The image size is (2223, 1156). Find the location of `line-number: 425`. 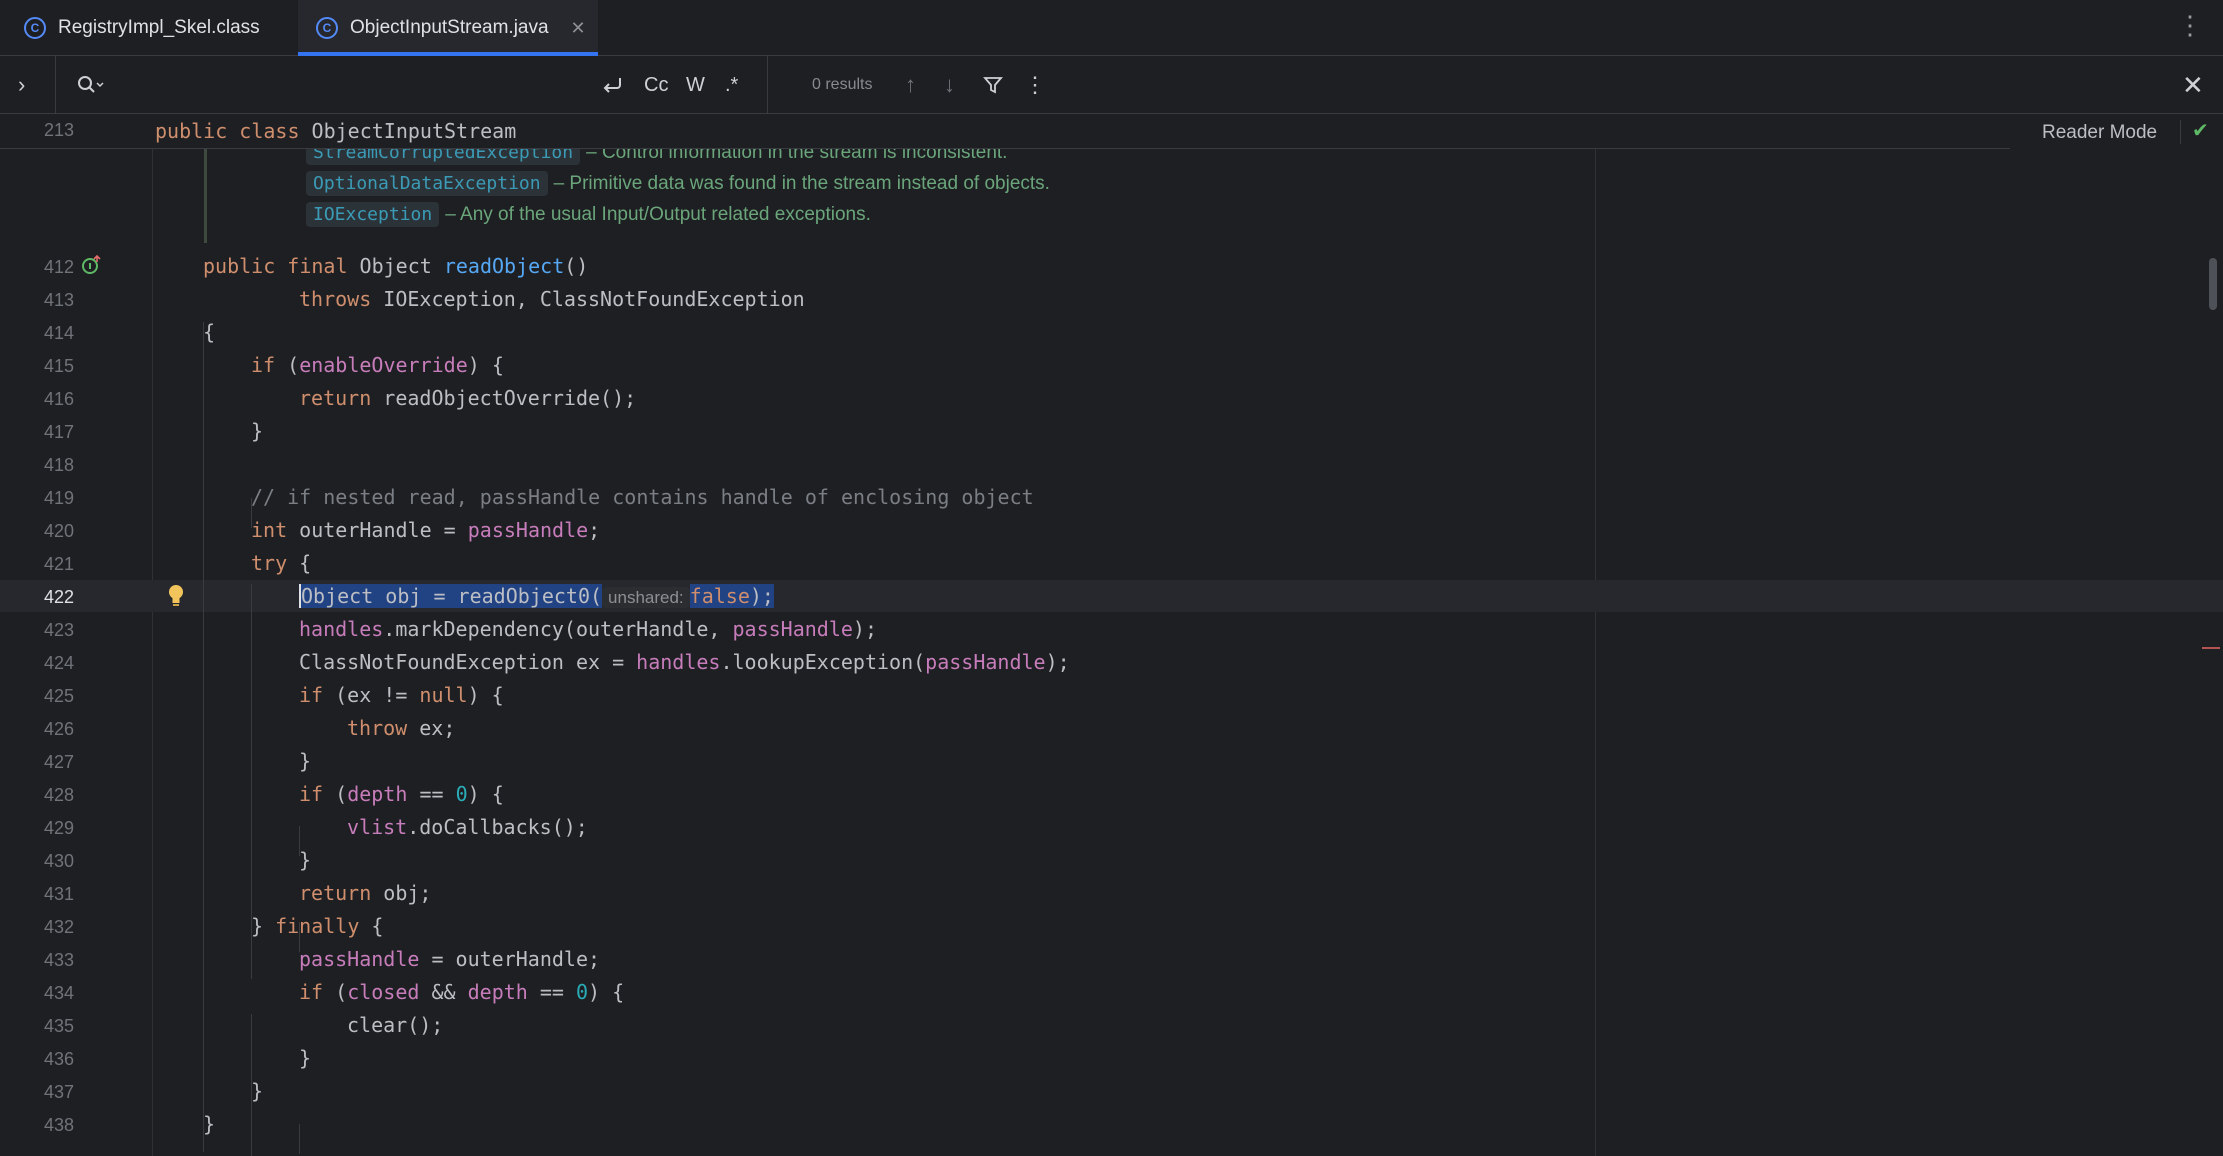

line-number: 425 is located at coordinates (58, 696).